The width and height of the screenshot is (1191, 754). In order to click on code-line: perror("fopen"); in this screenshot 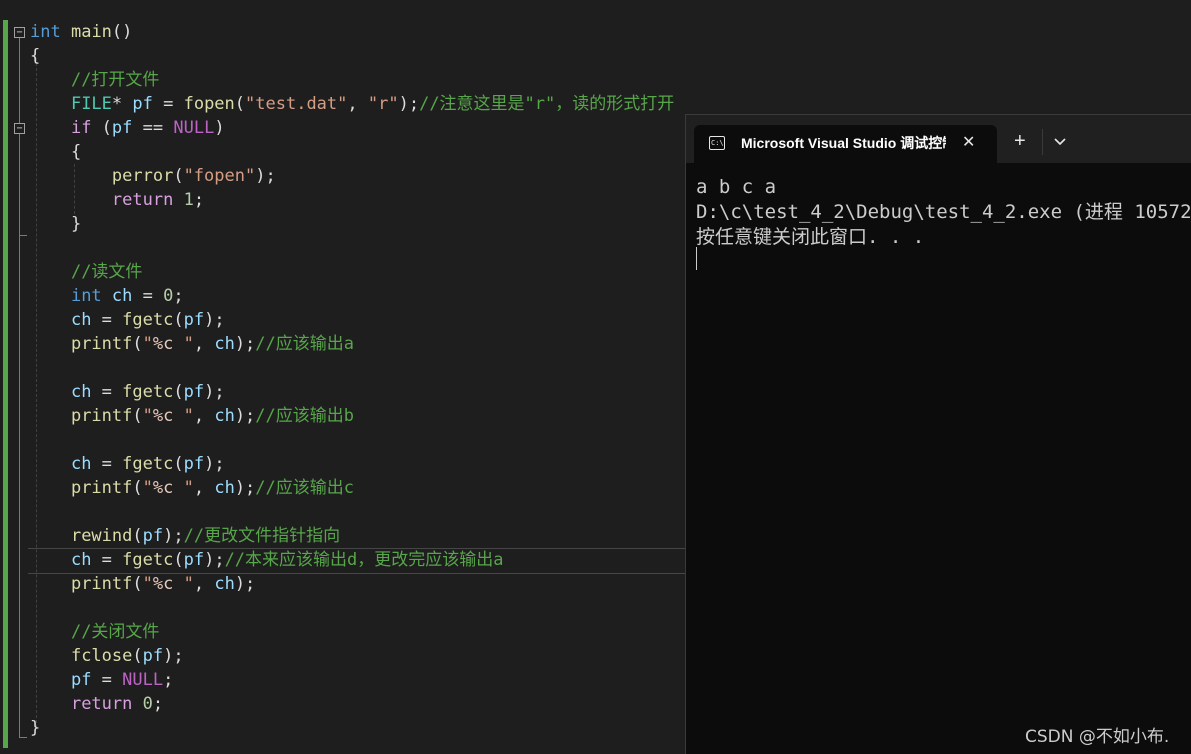, I will do `click(193, 176)`.